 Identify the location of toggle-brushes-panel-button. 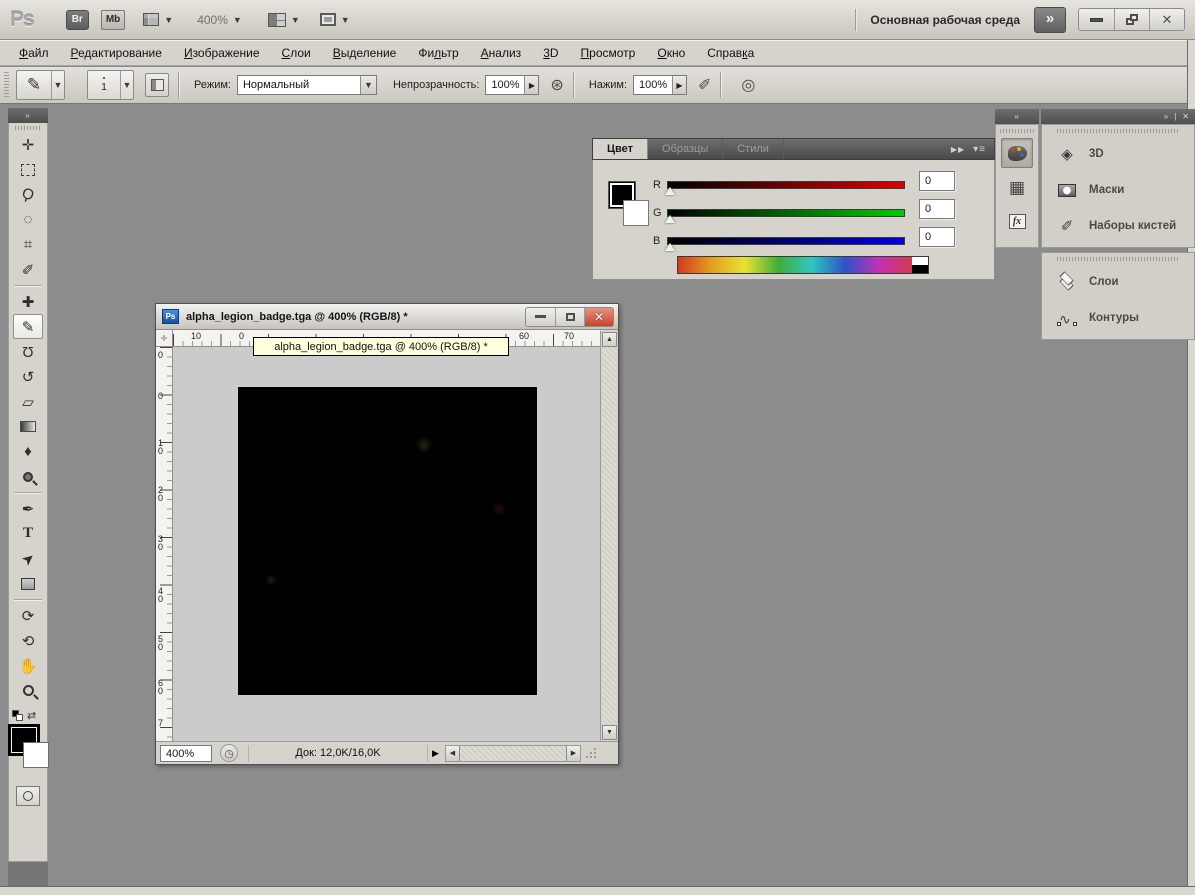
(157, 85).